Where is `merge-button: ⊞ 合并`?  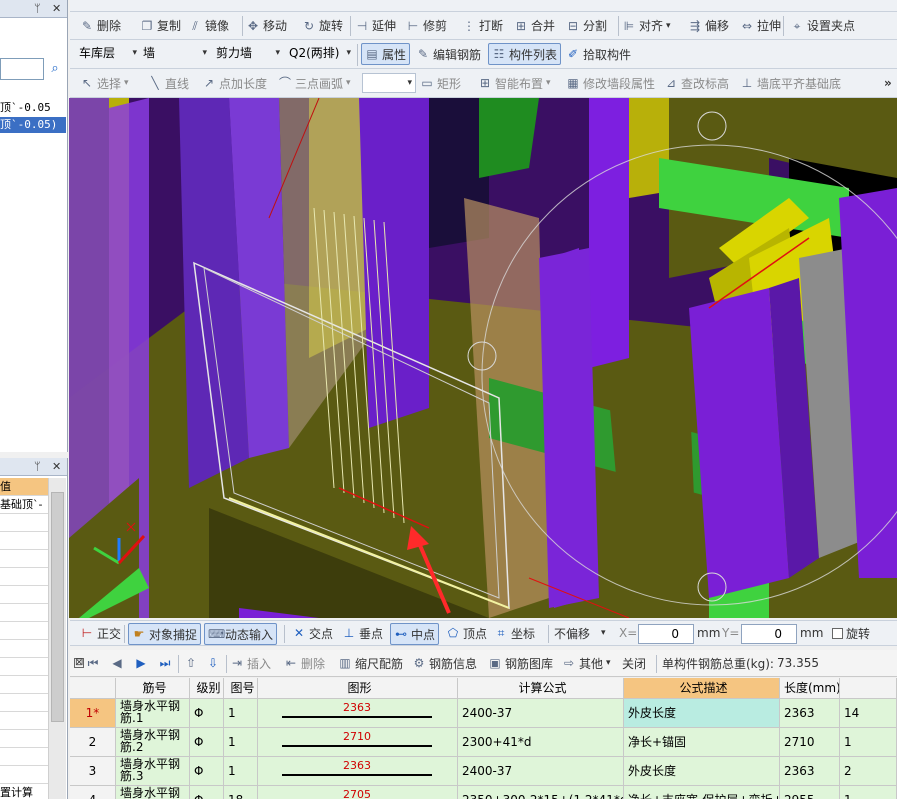
merge-button: ⊞ 合并 is located at coordinates (534, 25).